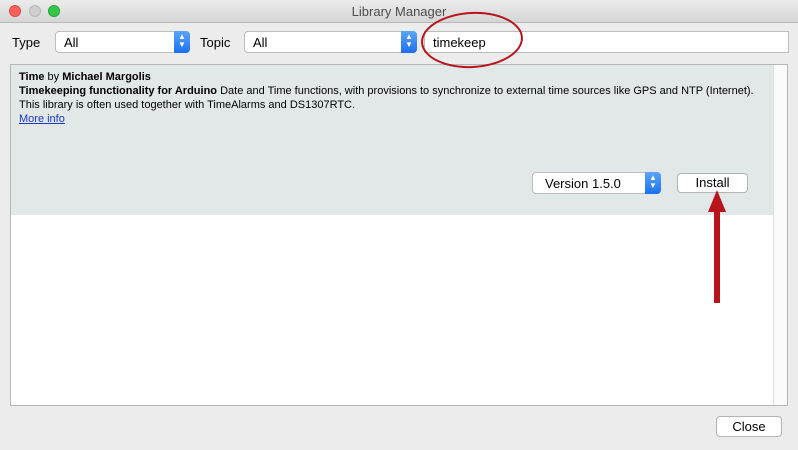  What do you see at coordinates (583, 183) in the screenshot?
I see `version-select-value: Version 1.5.0` at bounding box center [583, 183].